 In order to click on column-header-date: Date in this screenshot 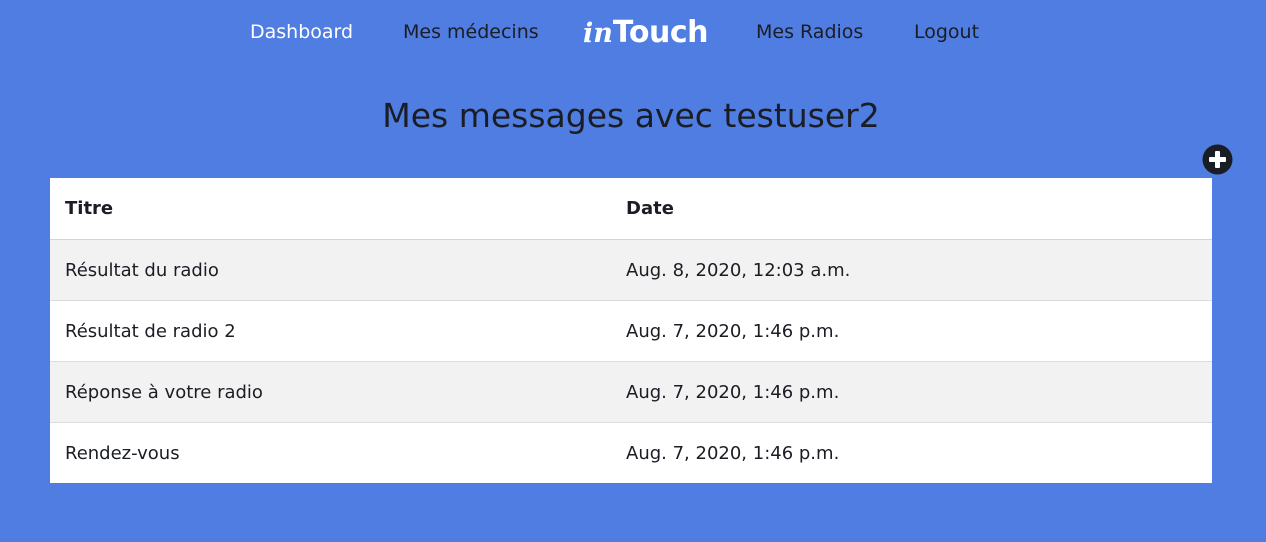, I will do `click(911, 209)`.